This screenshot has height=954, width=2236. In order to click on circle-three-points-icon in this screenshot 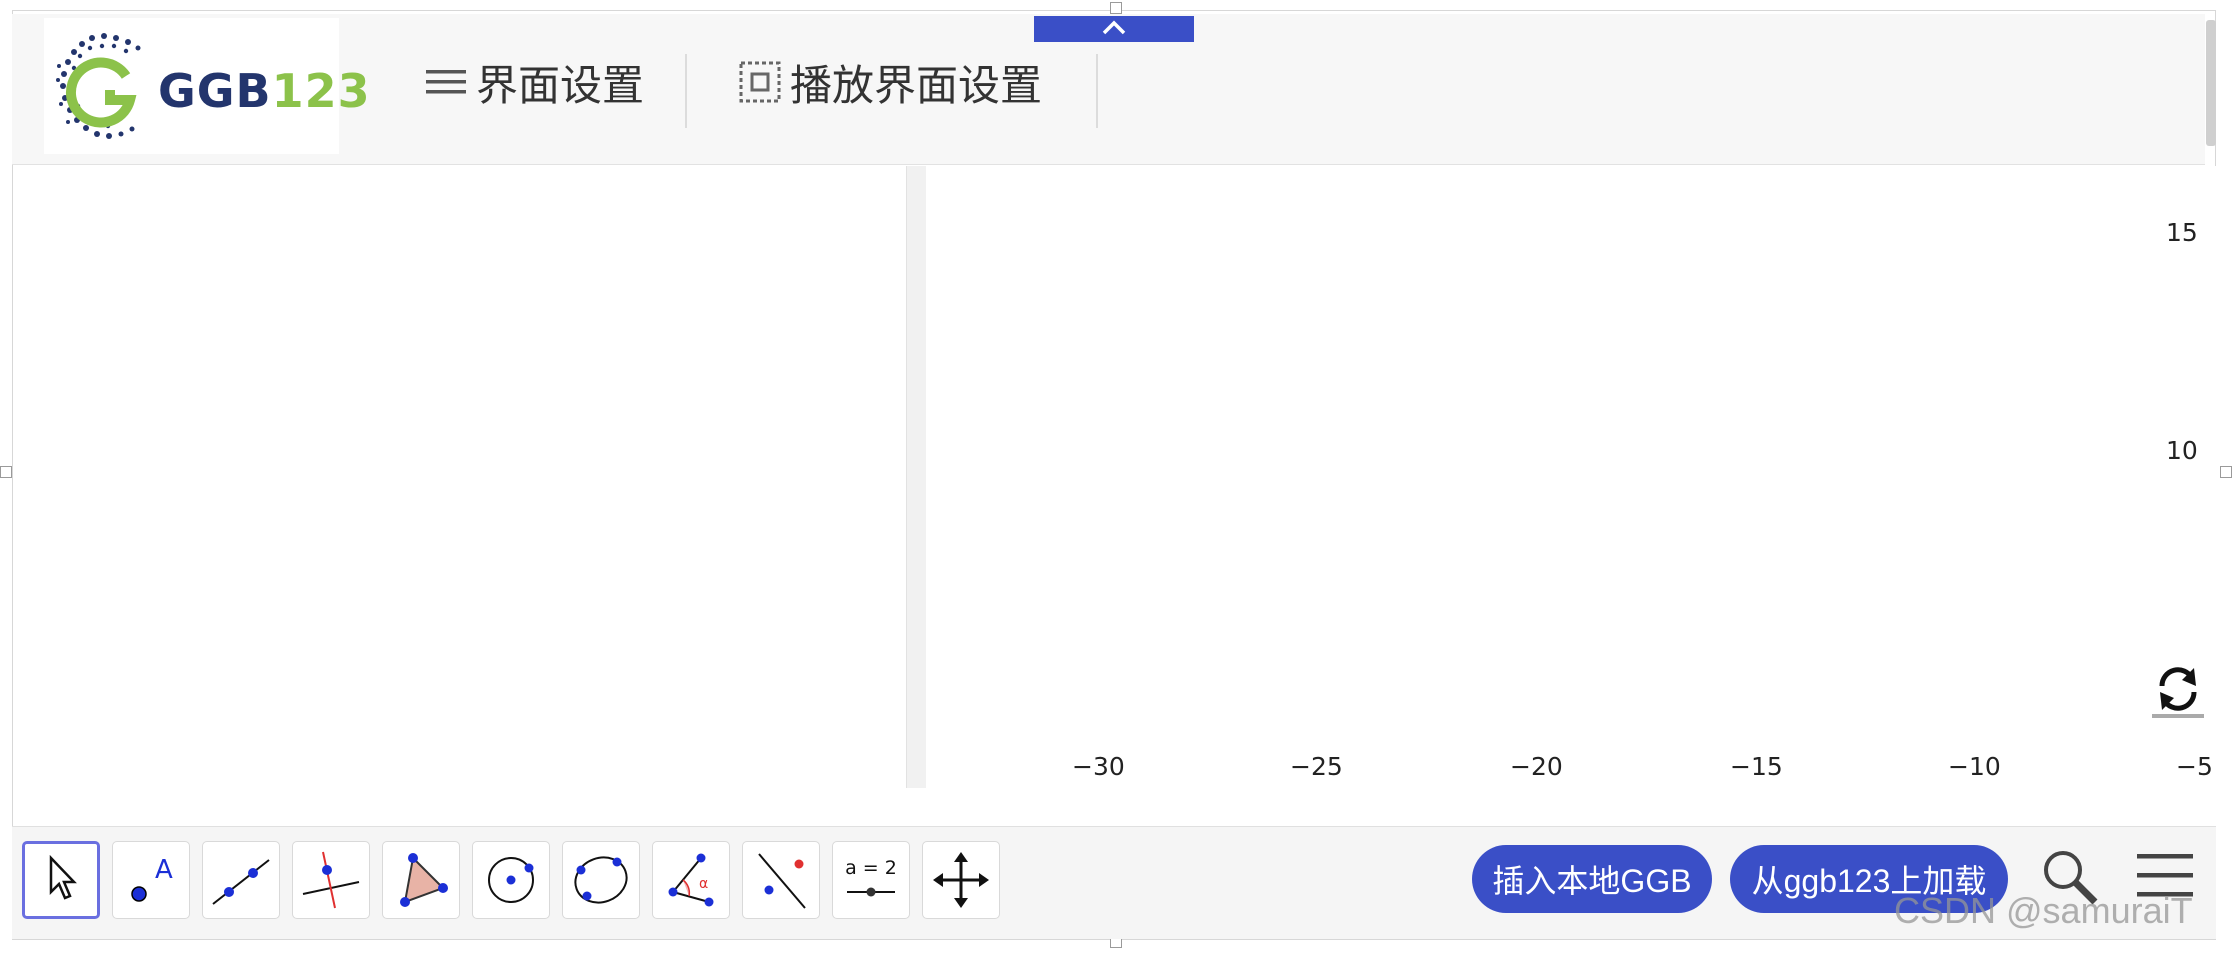, I will do `click(601, 880)`.